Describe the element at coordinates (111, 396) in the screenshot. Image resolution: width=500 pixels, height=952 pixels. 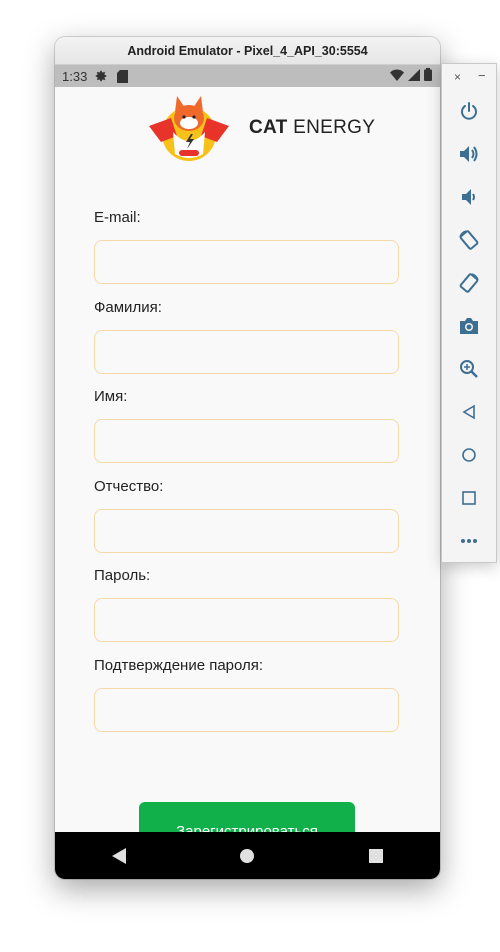
I see `first-name-label: Имя:` at that location.